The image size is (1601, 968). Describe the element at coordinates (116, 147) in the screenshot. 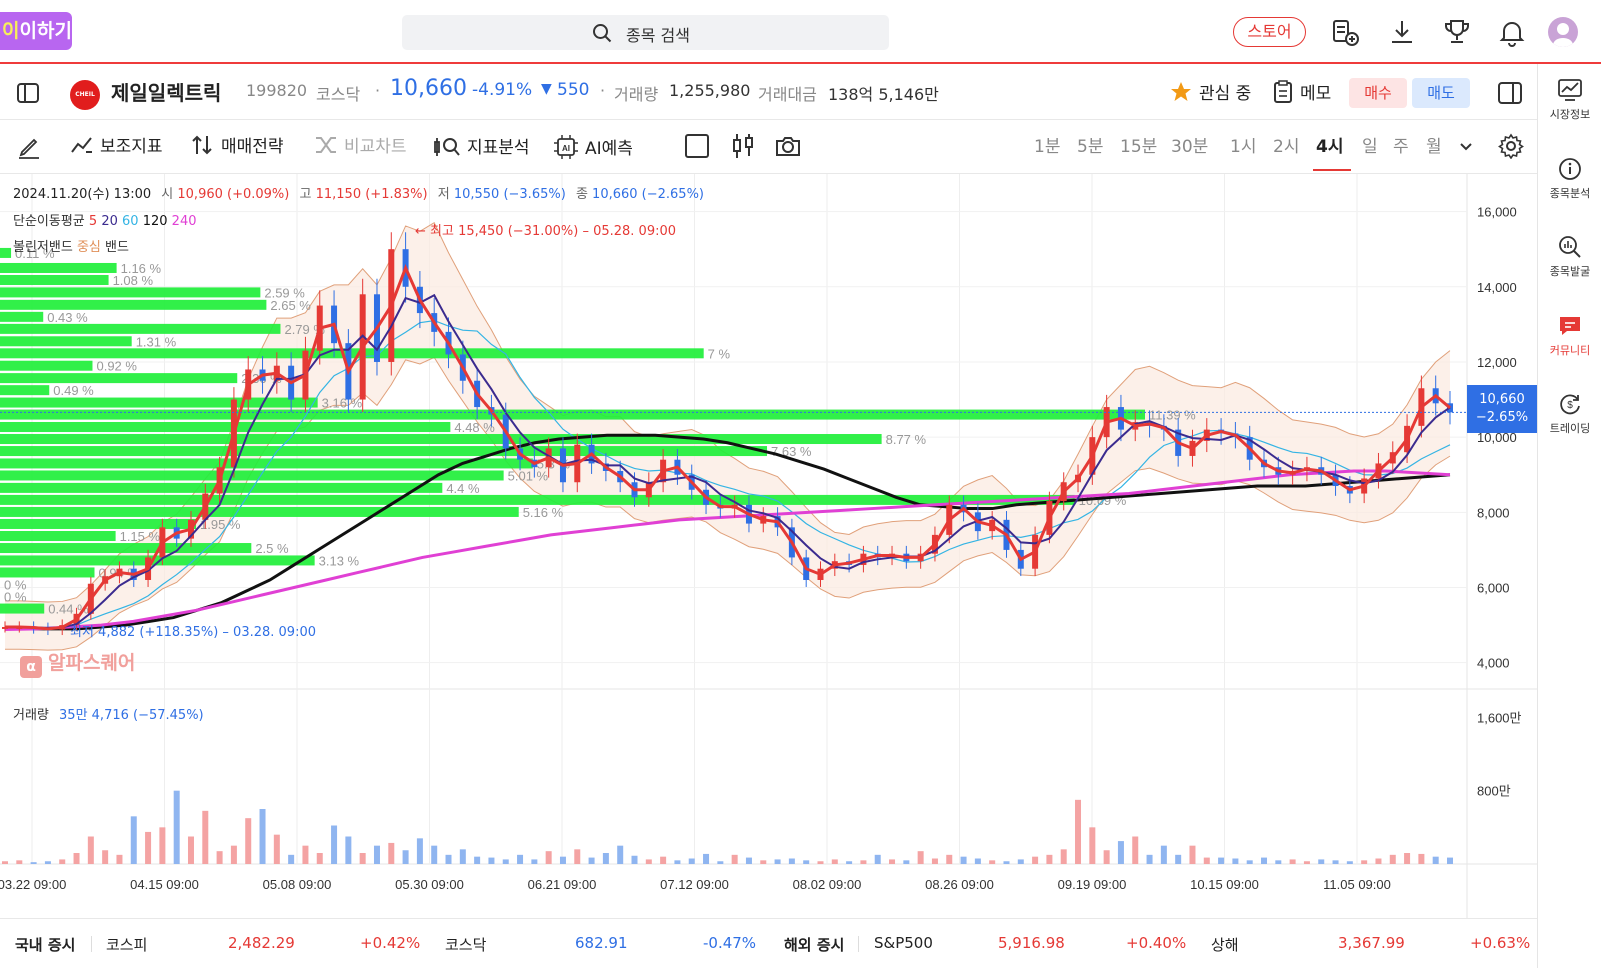

I see `tool-indicators: 보조지표` at that location.